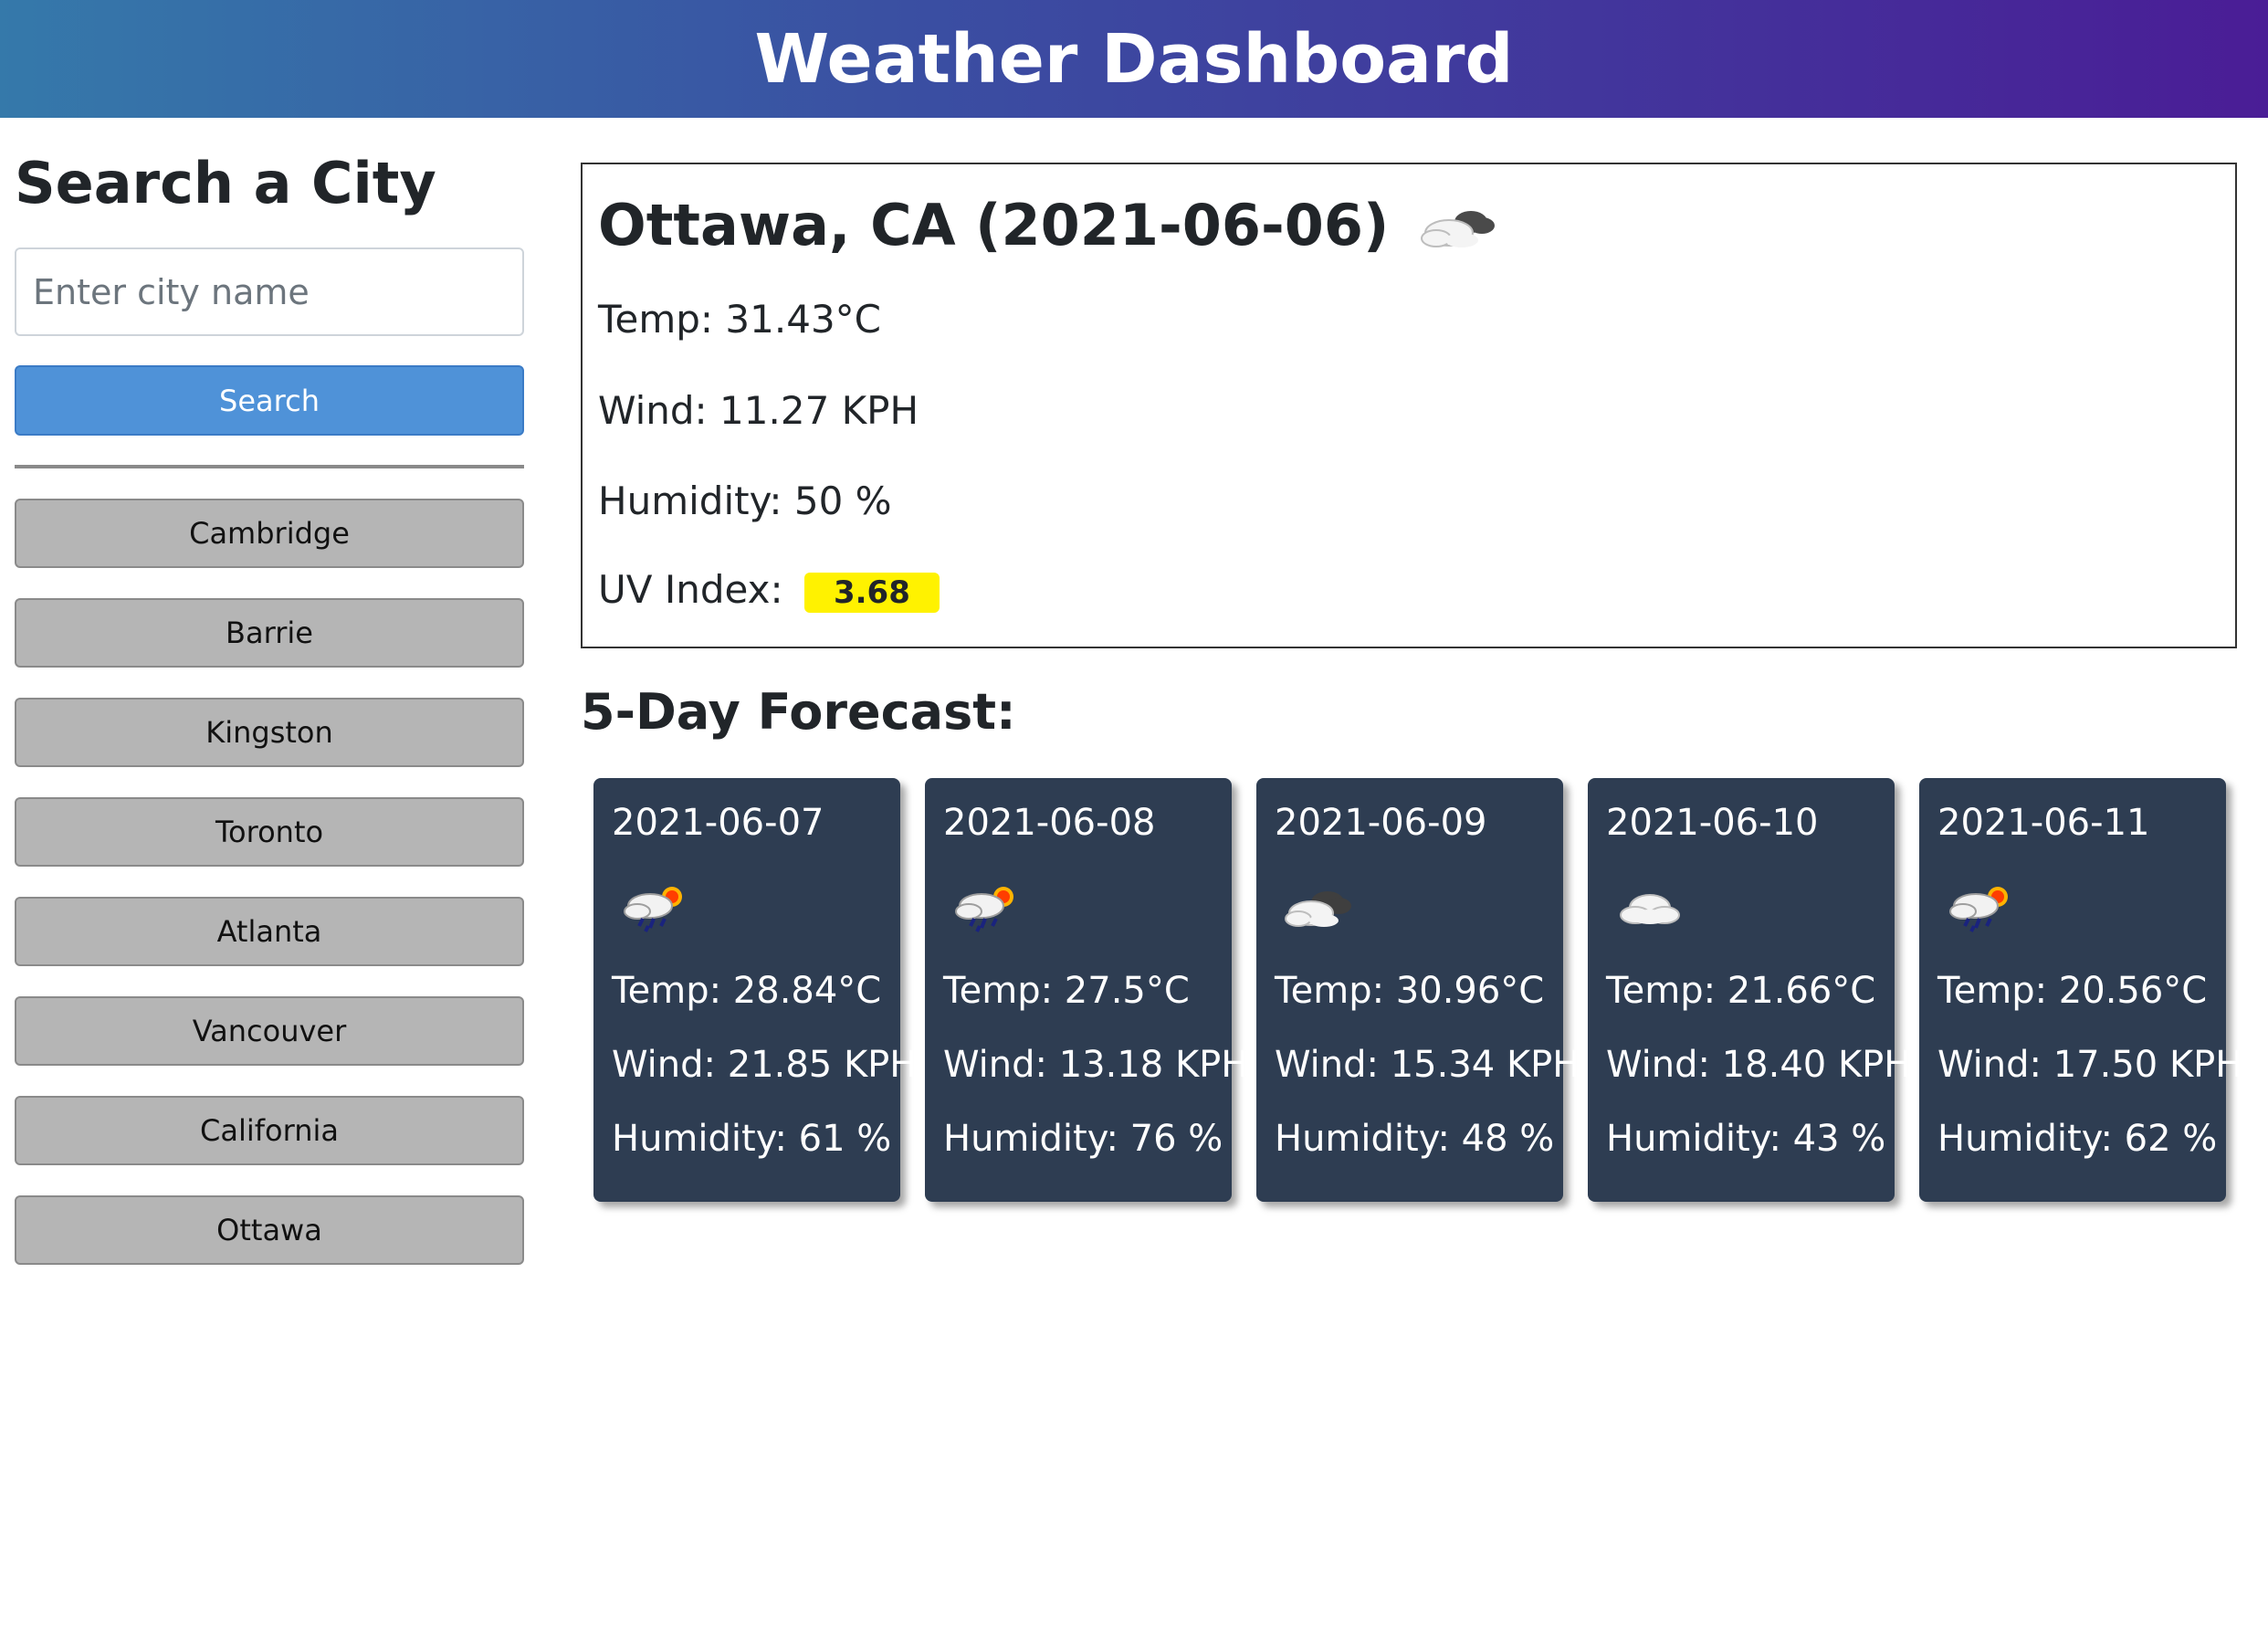 This screenshot has height=1631, width=2268. What do you see at coordinates (1457, 225) in the screenshot?
I see `cloudy-icon` at bounding box center [1457, 225].